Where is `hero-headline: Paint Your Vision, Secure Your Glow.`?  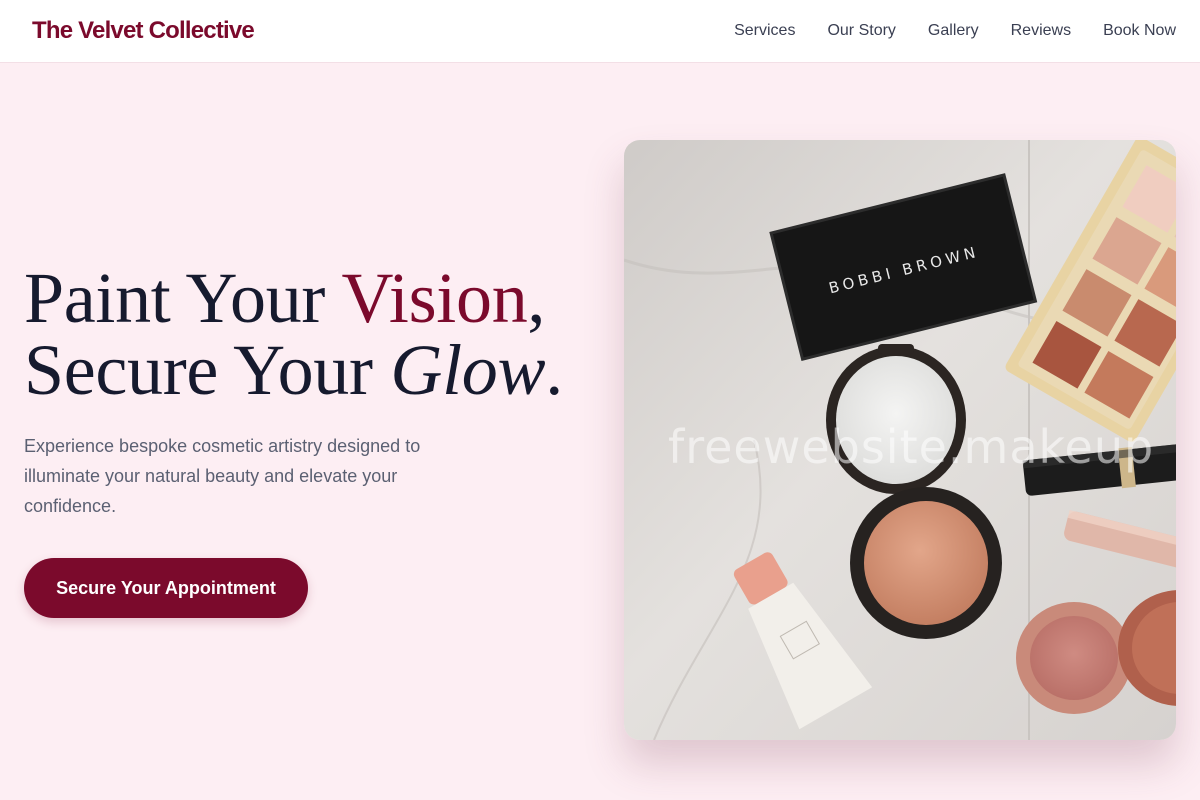
hero-headline: Paint Your Vision, Secure Your Glow. is located at coordinates (304, 334).